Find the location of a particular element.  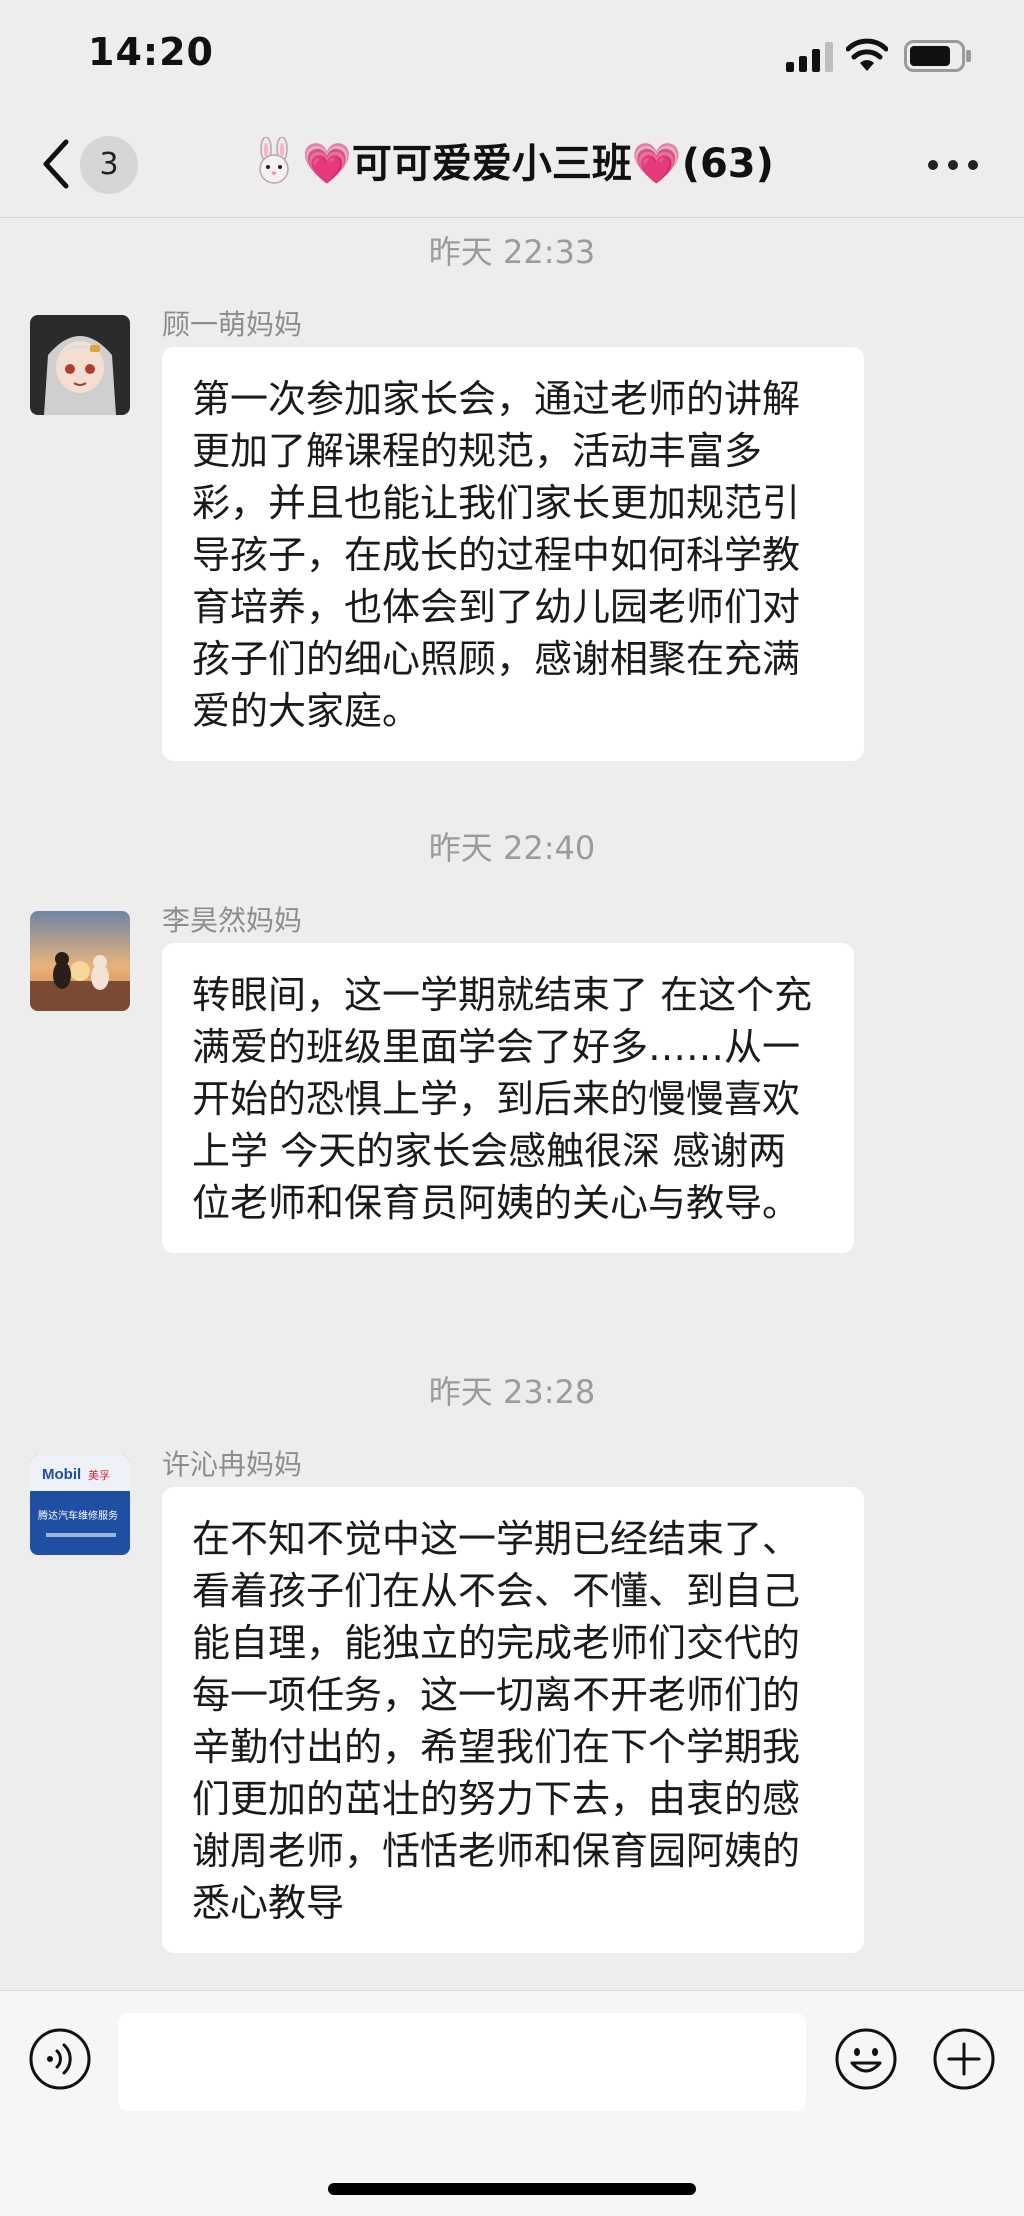

wifi-icon is located at coordinates (867, 54).